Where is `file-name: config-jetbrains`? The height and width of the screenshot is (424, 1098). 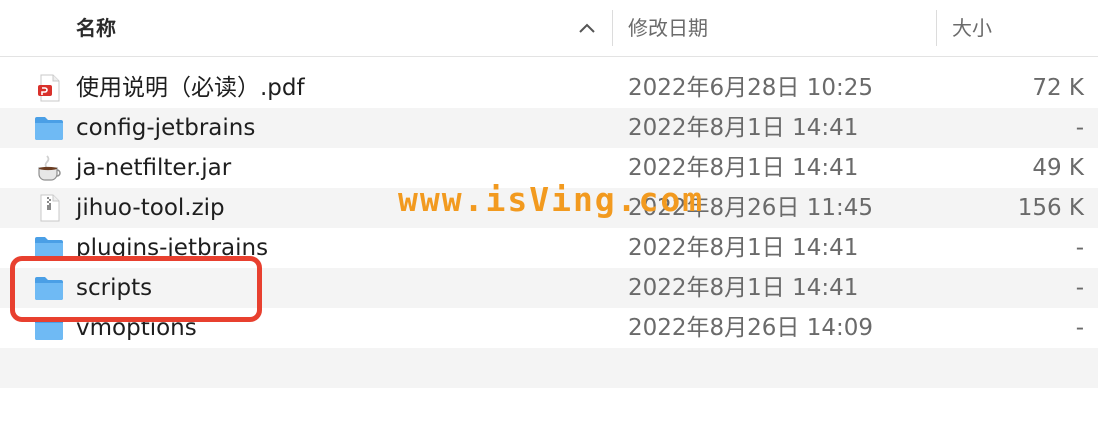 file-name: config-jetbrains is located at coordinates (166, 128).